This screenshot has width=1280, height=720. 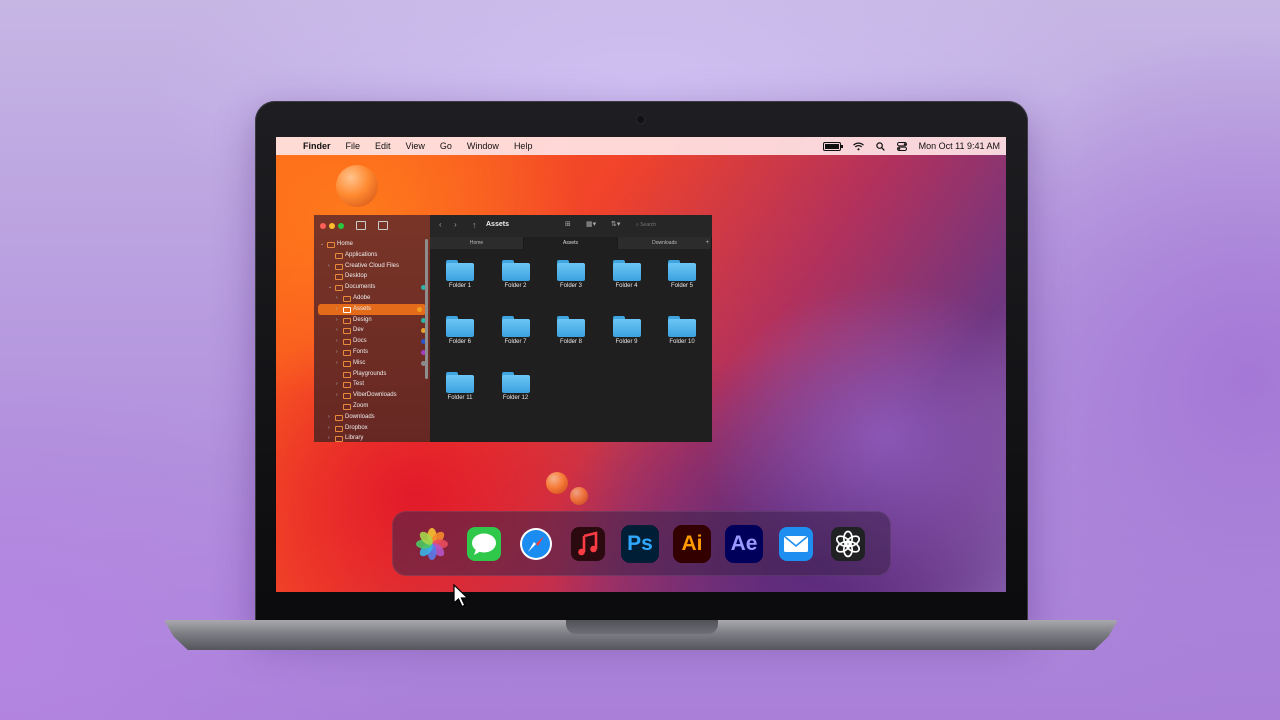 I want to click on app-icon-label: Ai, so click(x=692, y=543).